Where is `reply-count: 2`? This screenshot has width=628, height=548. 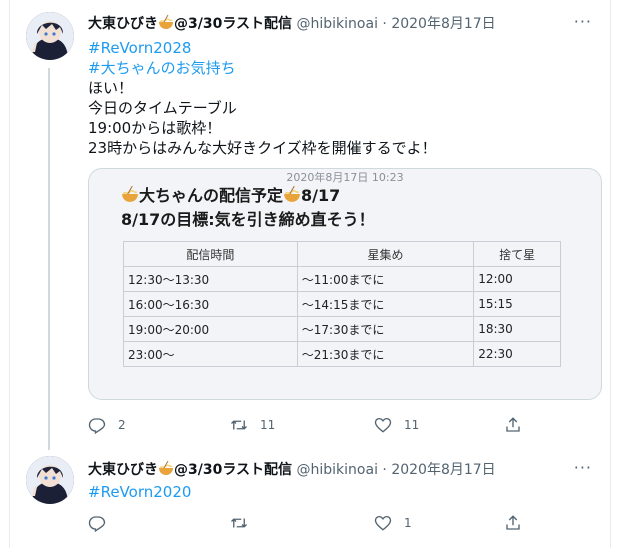
reply-count: 2 is located at coordinates (122, 425).